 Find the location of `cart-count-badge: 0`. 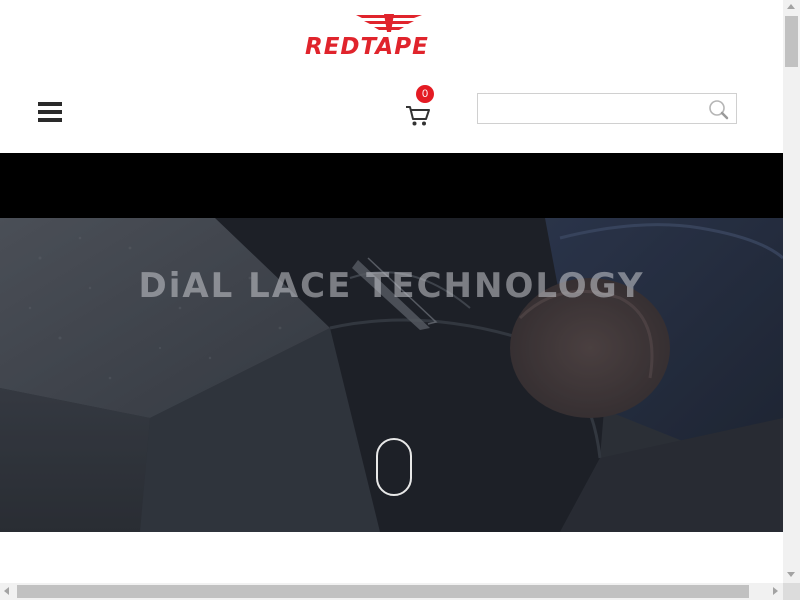

cart-count-badge: 0 is located at coordinates (425, 94).